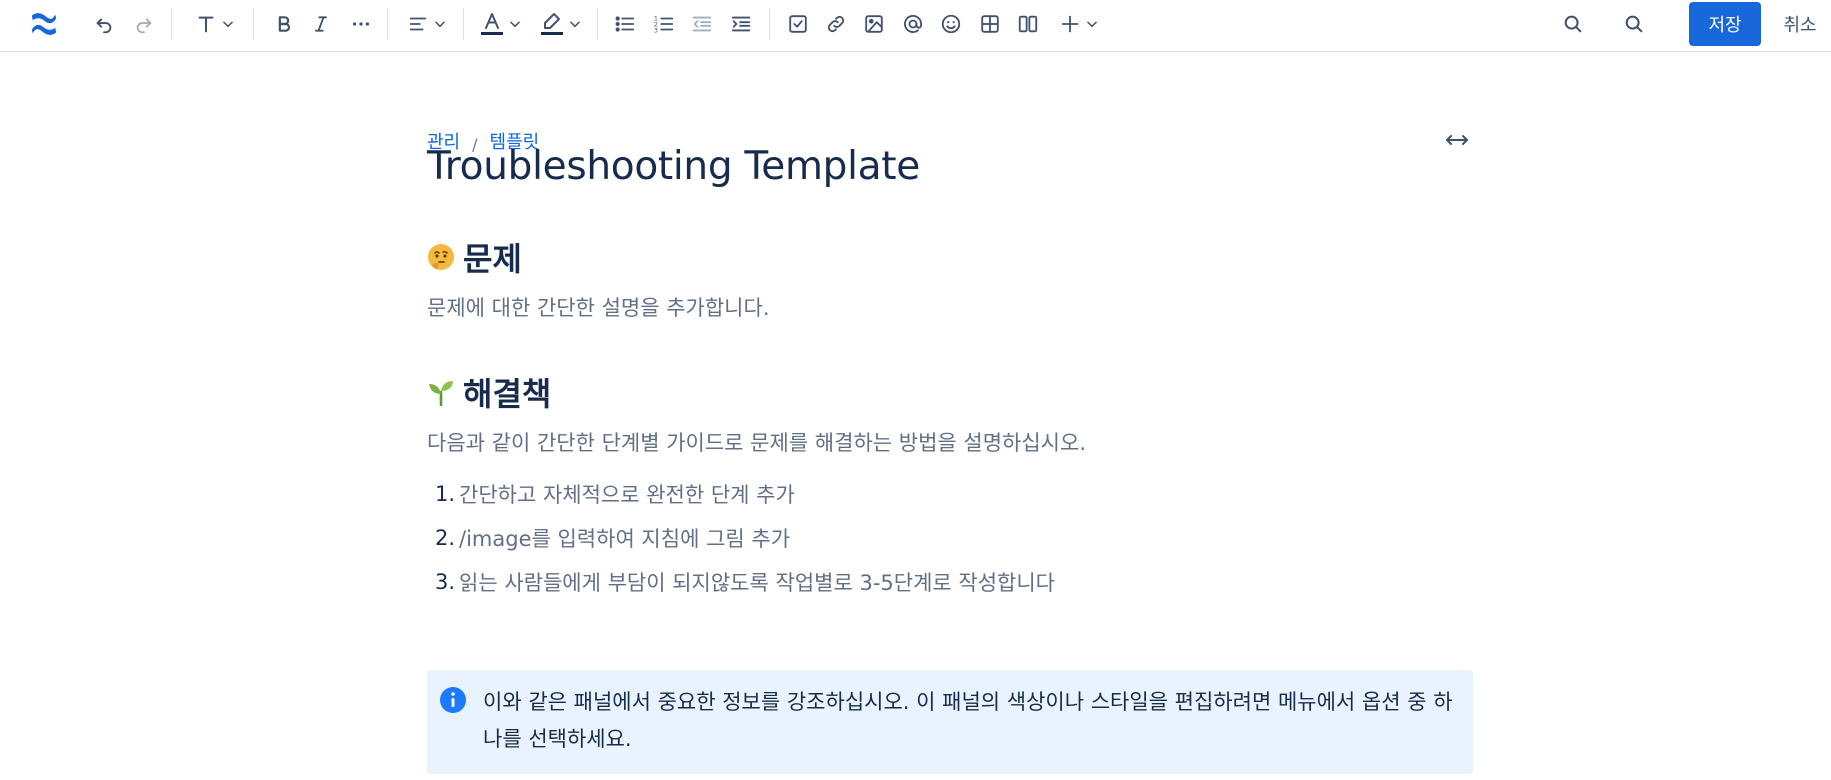 Image resolution: width=1831 pixels, height=780 pixels. I want to click on mention-icon, so click(913, 24).